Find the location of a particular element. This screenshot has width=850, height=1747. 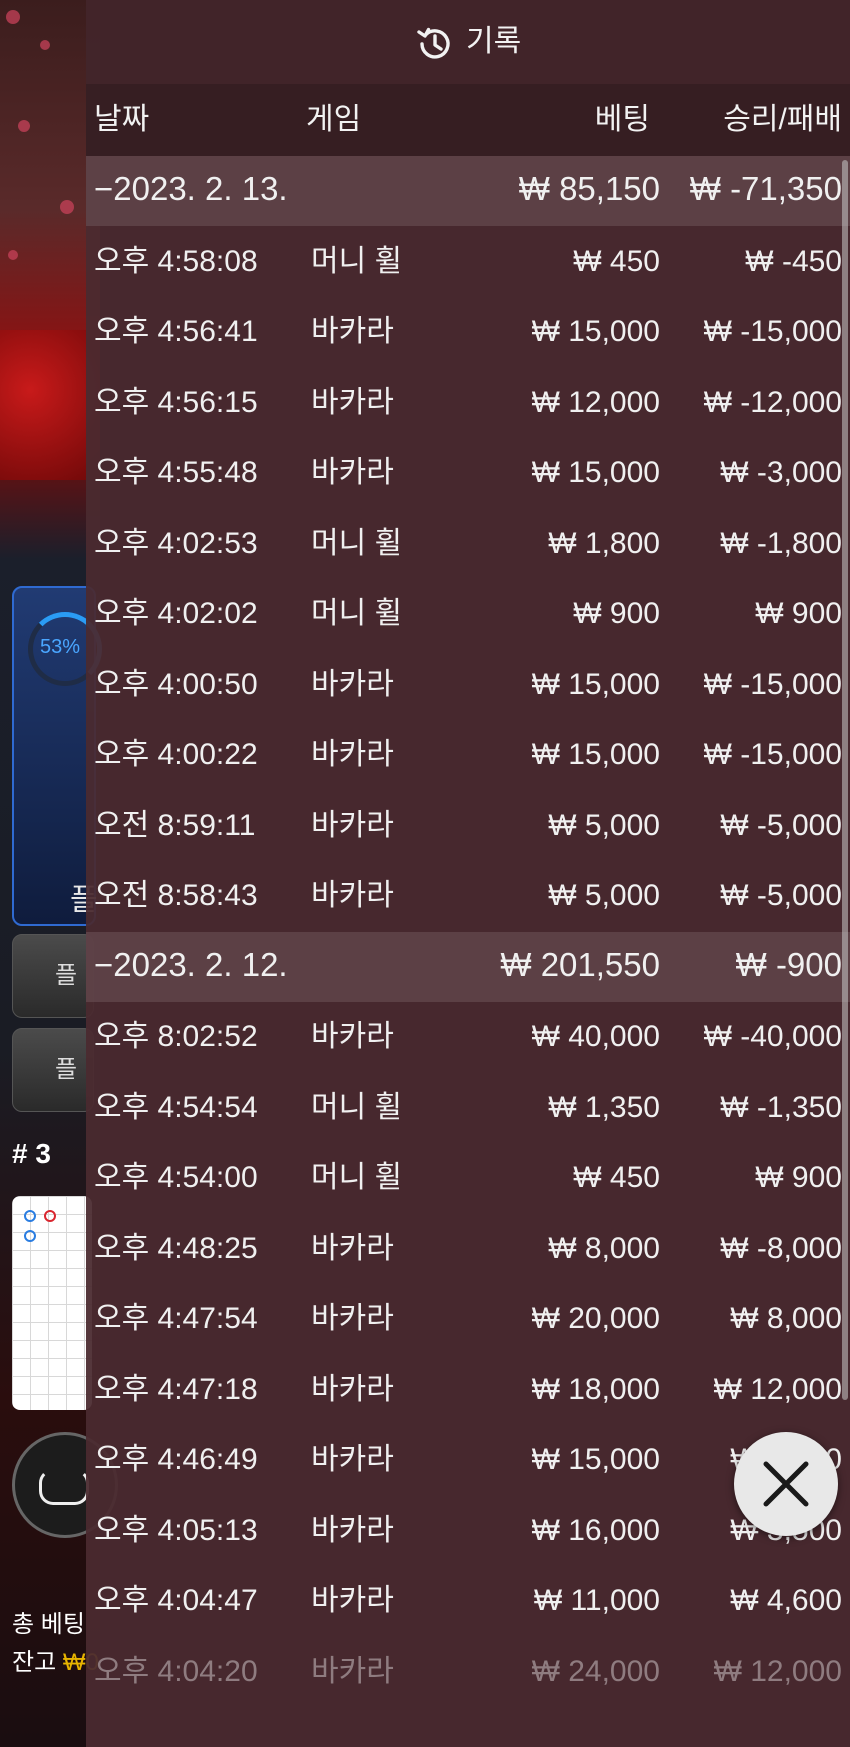

row-result: ₩ -3,000 is located at coordinates (781, 472).